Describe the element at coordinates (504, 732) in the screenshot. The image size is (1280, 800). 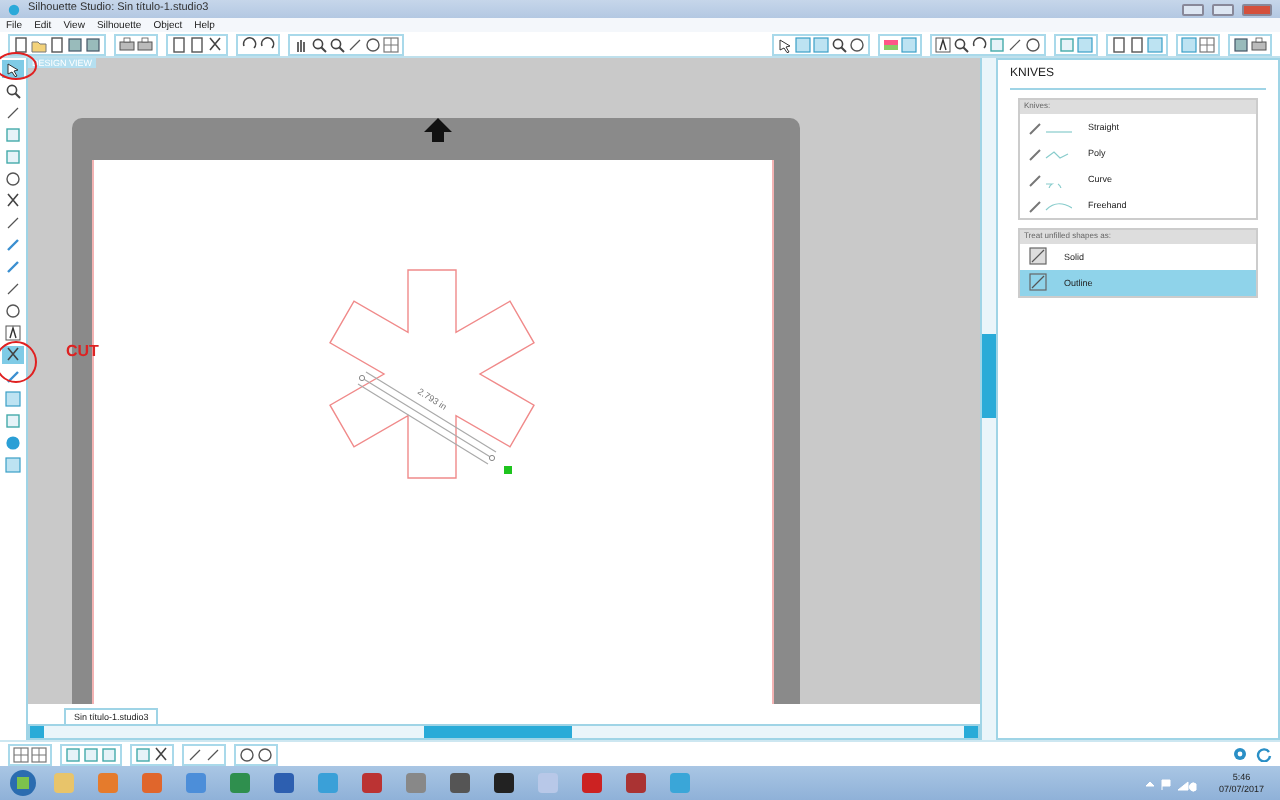
I see `horizontal-scrollbar` at that location.